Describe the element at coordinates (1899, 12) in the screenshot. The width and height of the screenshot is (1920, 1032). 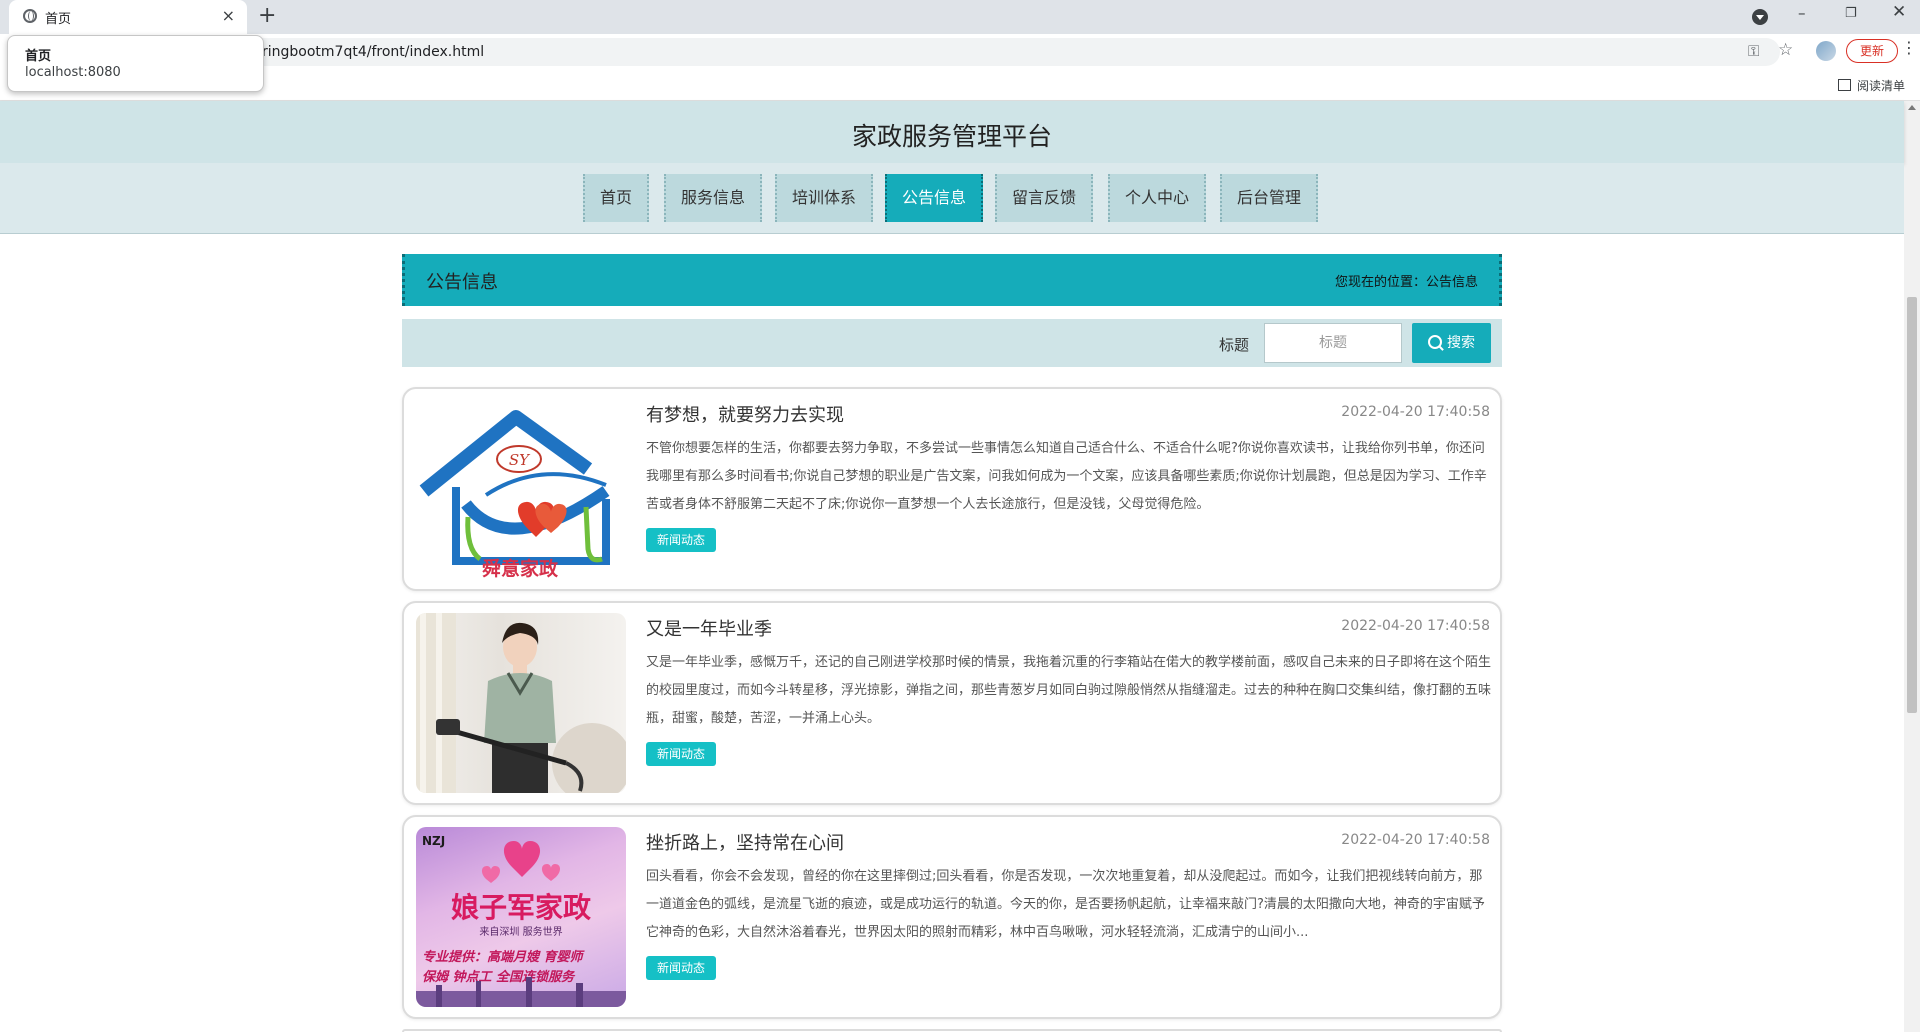
I see `window-close-icon: ✕` at that location.